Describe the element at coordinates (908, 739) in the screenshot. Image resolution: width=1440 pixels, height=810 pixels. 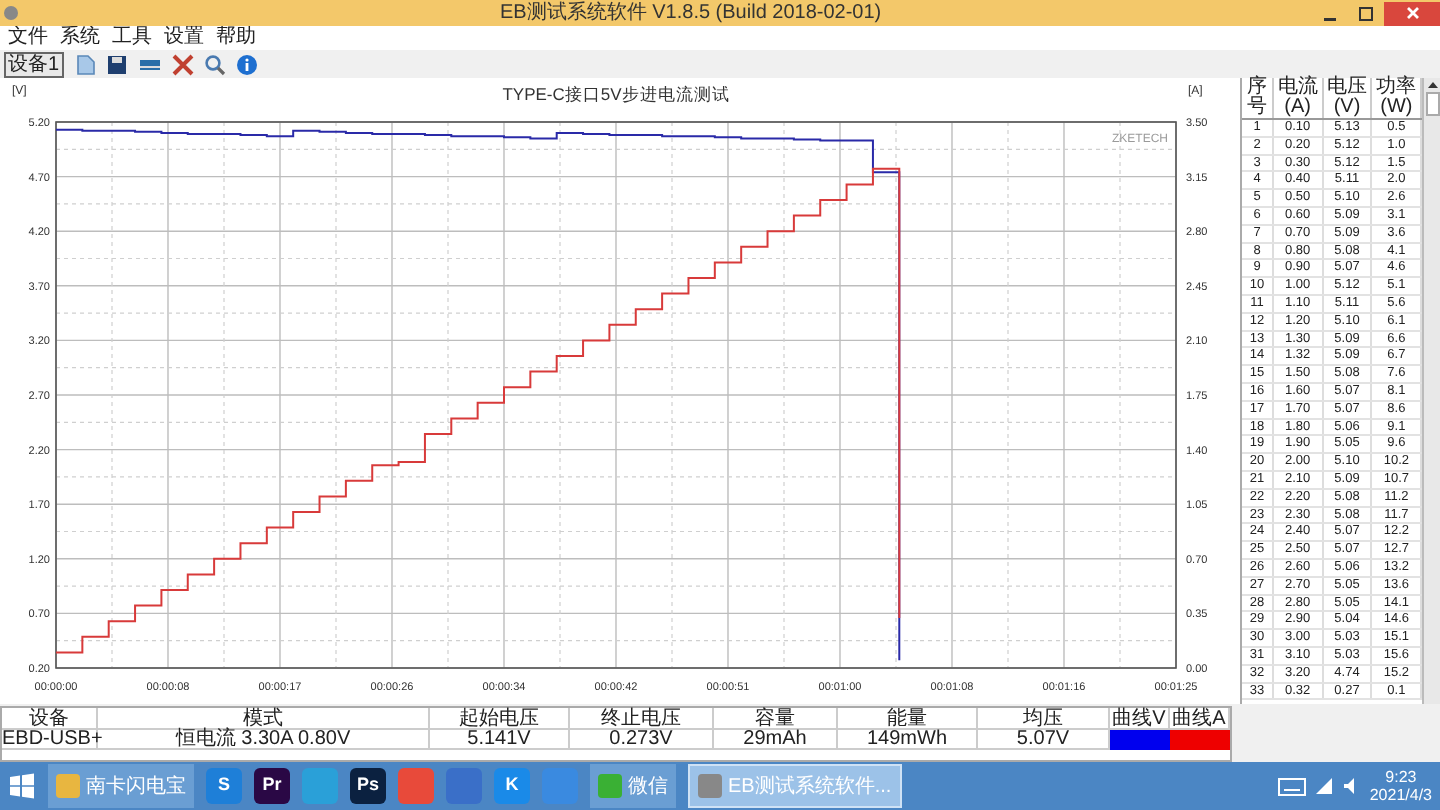
I see `table-cell: 149mWh` at that location.